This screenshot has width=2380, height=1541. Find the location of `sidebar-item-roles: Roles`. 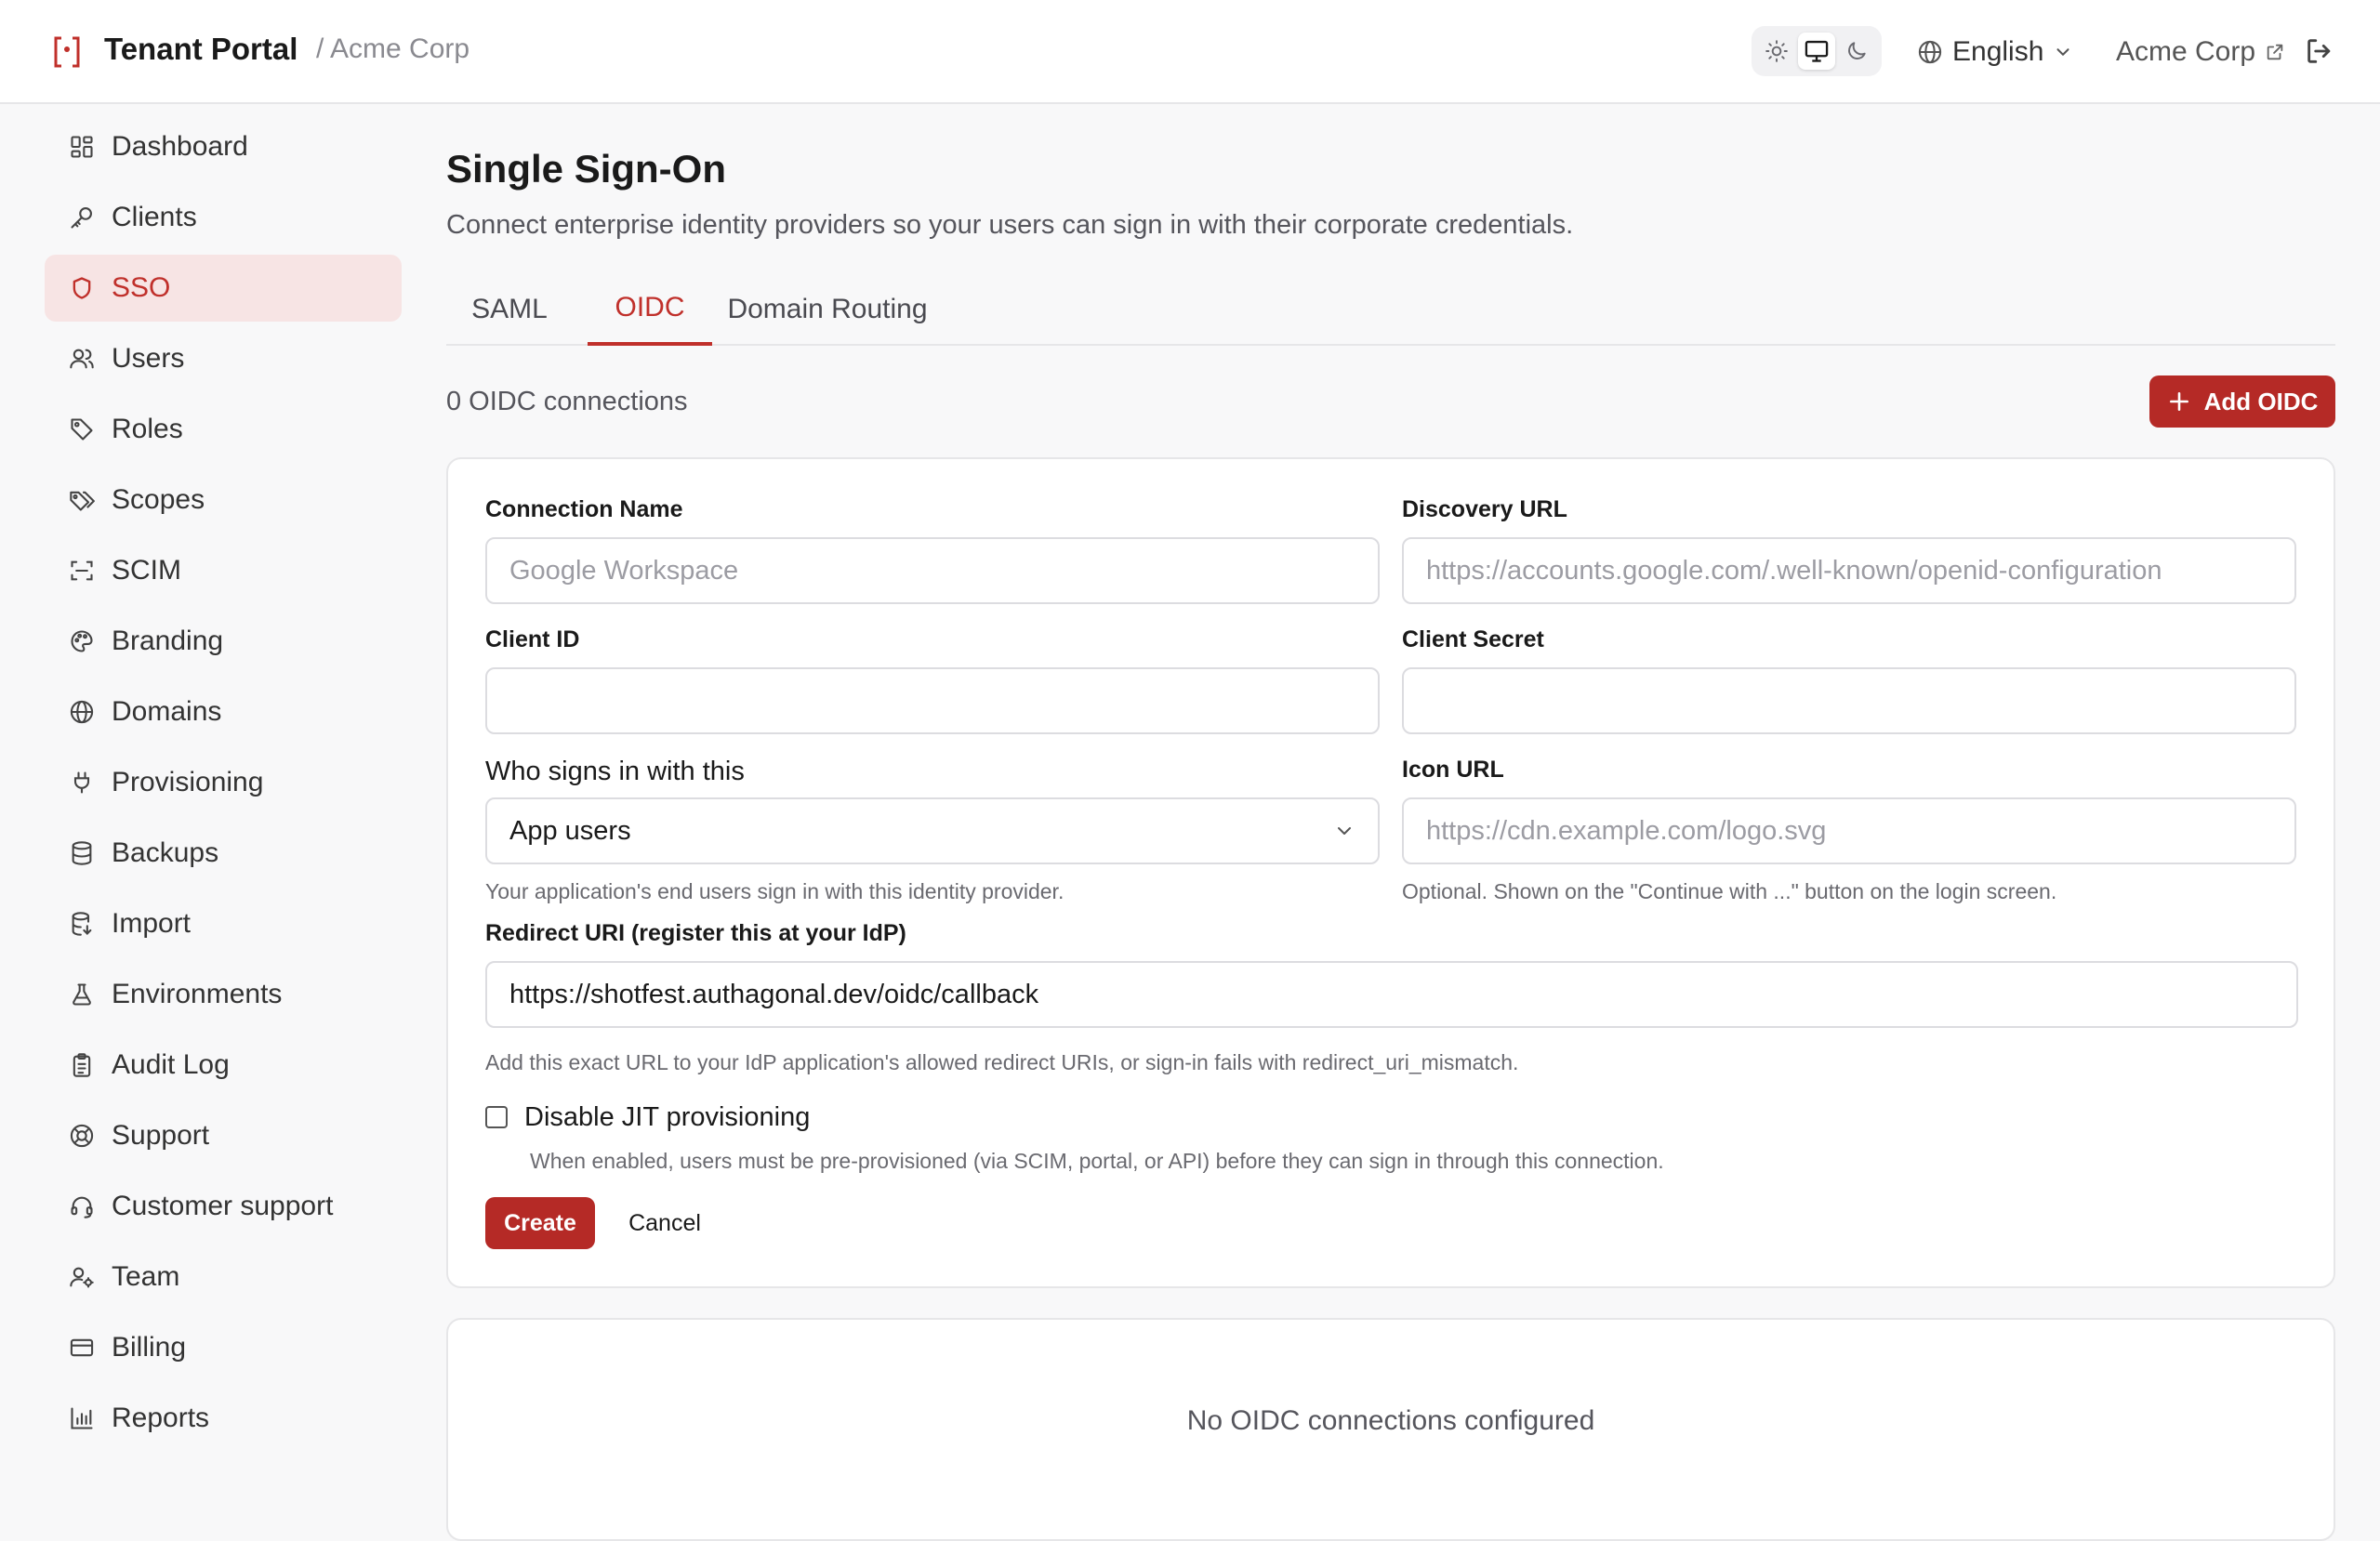

sidebar-item-roles: Roles is located at coordinates (223, 429).